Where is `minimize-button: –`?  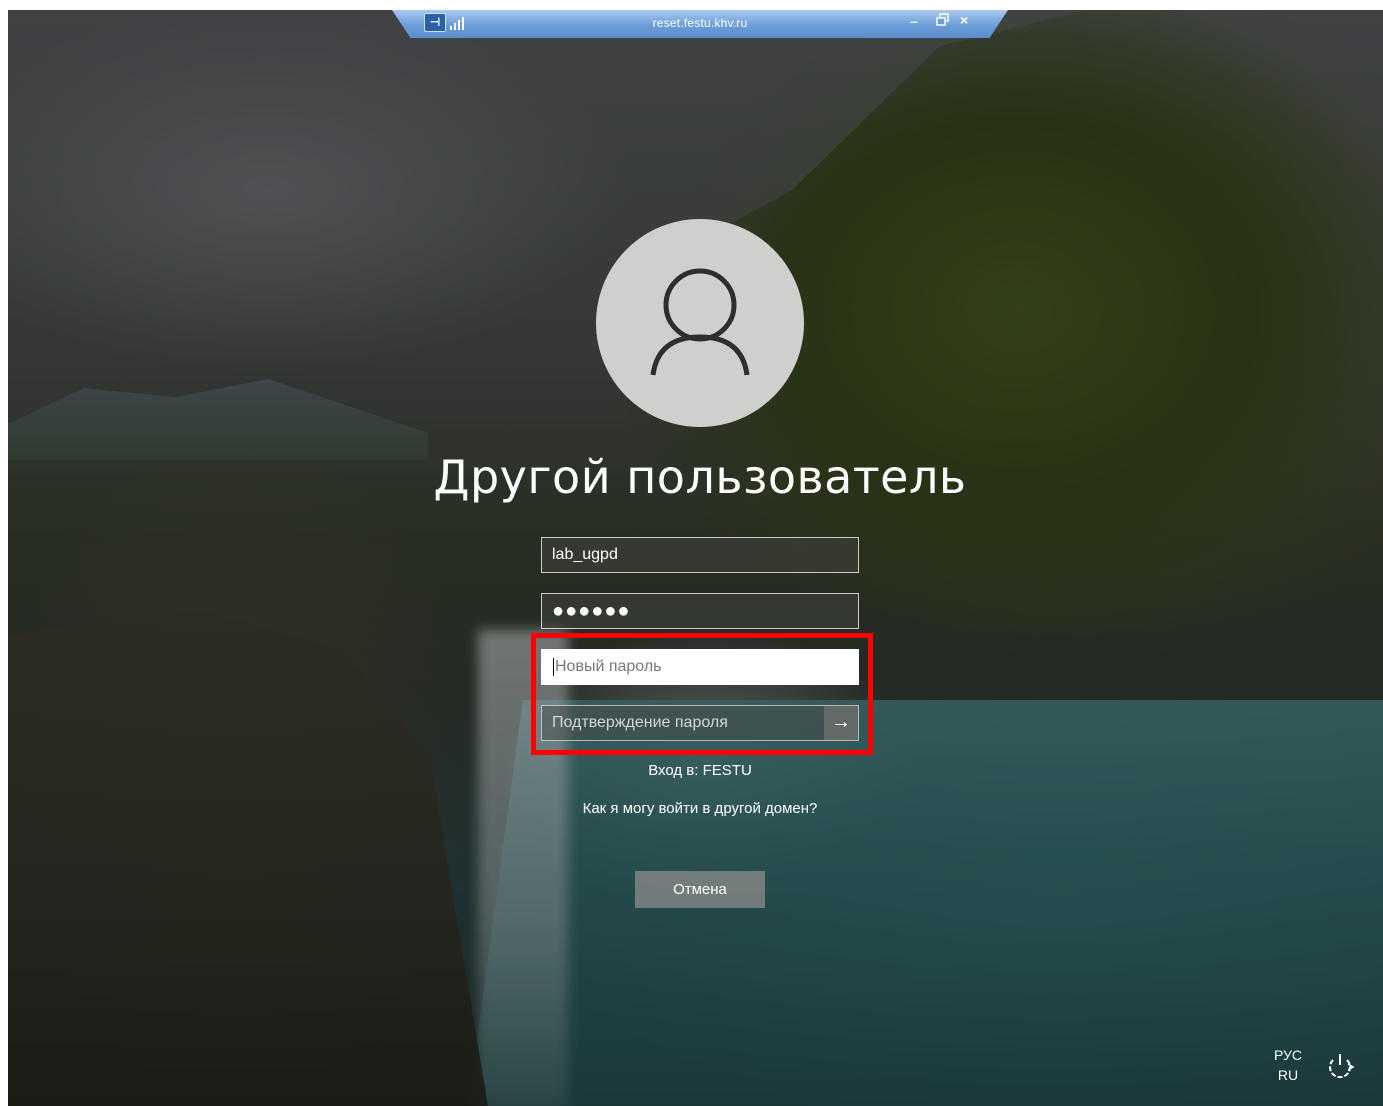
minimize-button: – is located at coordinates (914, 21).